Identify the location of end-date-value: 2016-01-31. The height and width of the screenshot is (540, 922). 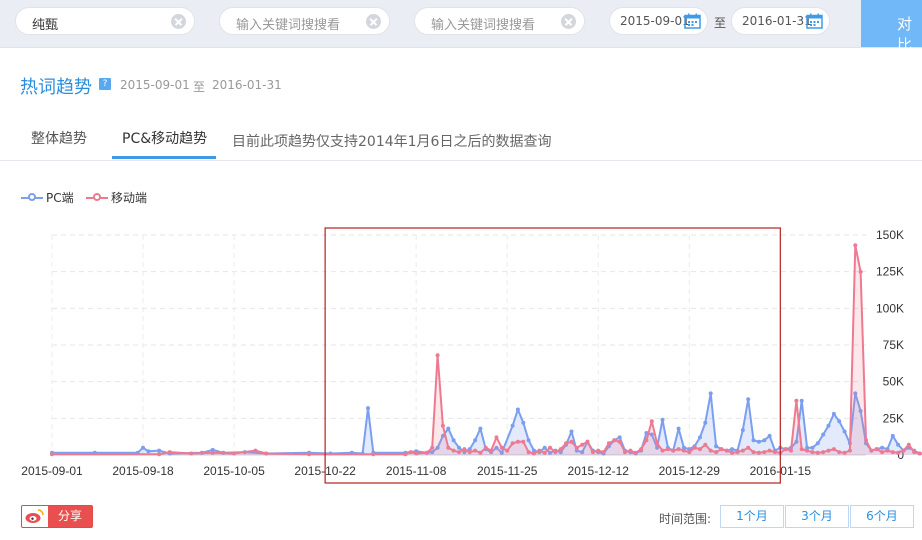
(777, 21).